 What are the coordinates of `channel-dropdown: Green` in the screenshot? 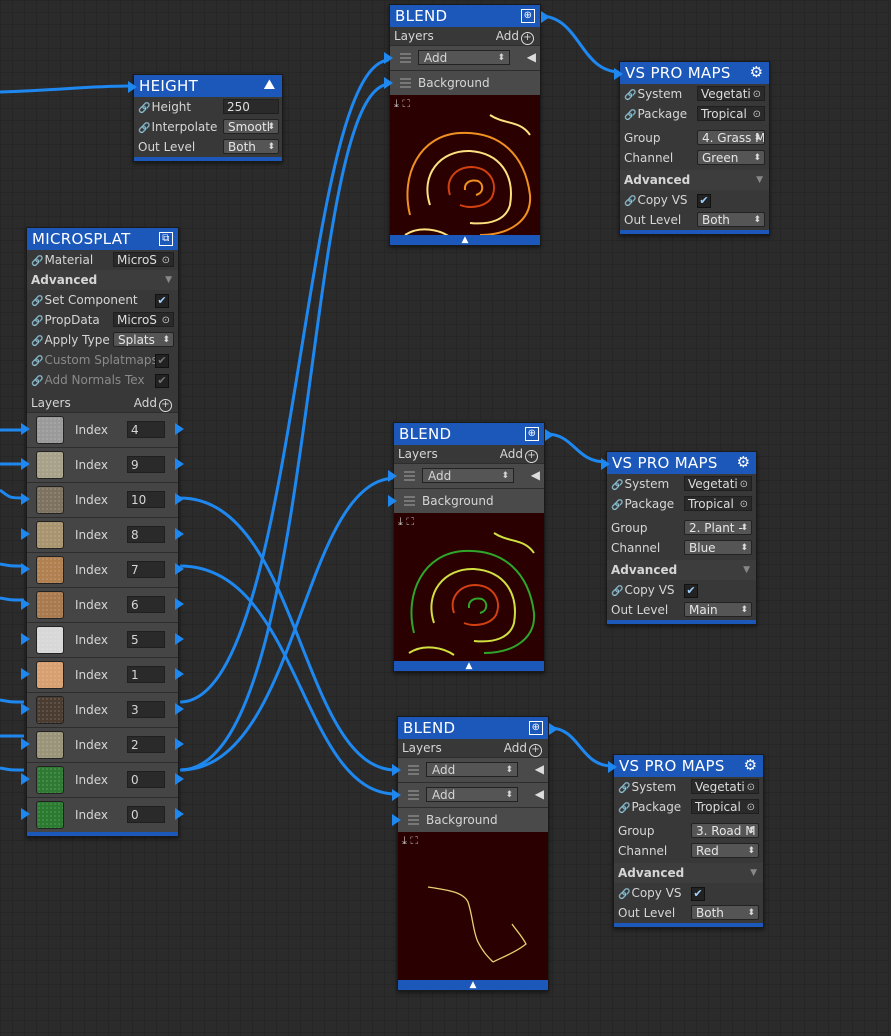 It's located at (731, 157).